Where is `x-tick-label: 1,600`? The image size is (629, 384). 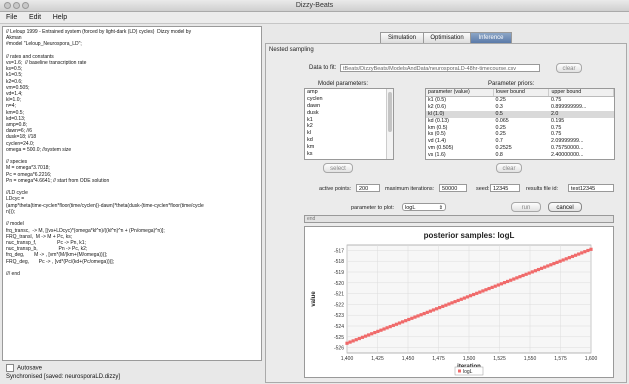
x-tick-label: 1,600 is located at coordinates (591, 359).